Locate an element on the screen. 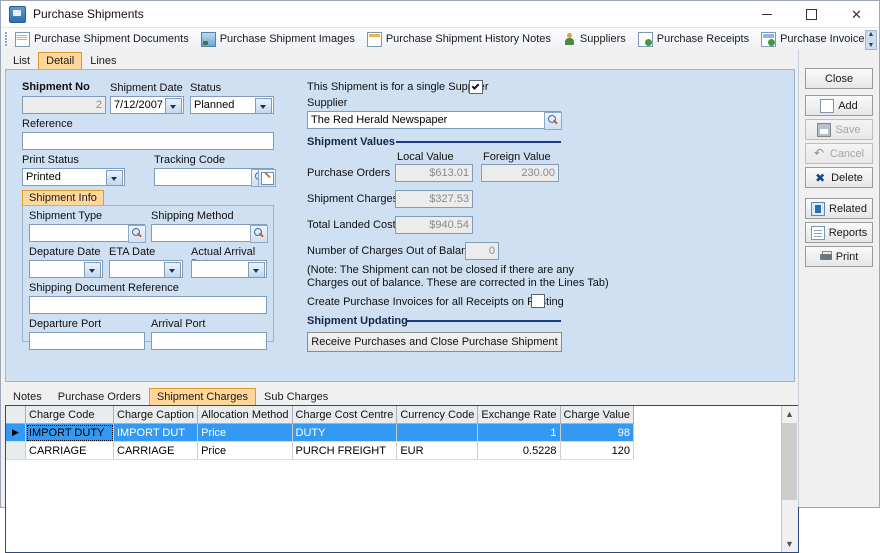 Image resolution: width=880 pixels, height=553 pixels. toolbar-grip is located at coordinates (5, 39).